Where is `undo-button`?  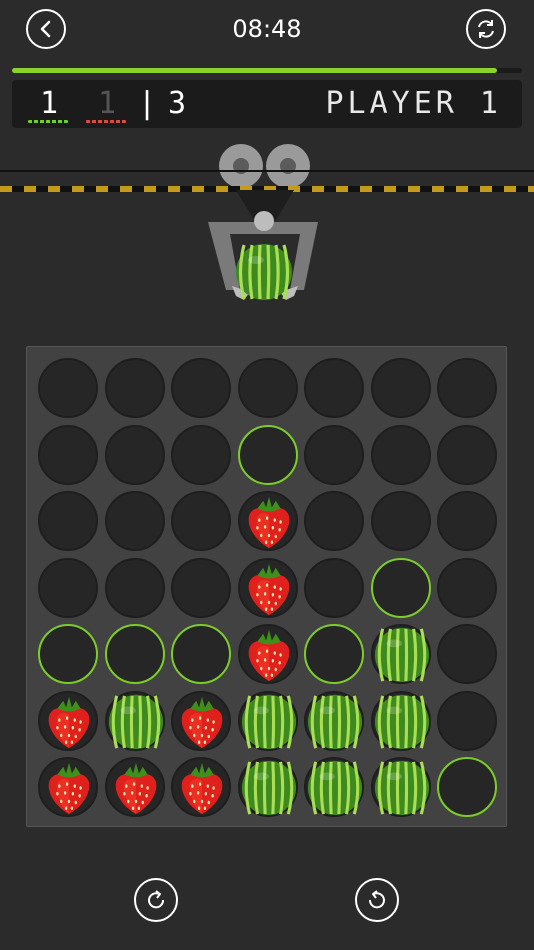 undo-button is located at coordinates (377, 900).